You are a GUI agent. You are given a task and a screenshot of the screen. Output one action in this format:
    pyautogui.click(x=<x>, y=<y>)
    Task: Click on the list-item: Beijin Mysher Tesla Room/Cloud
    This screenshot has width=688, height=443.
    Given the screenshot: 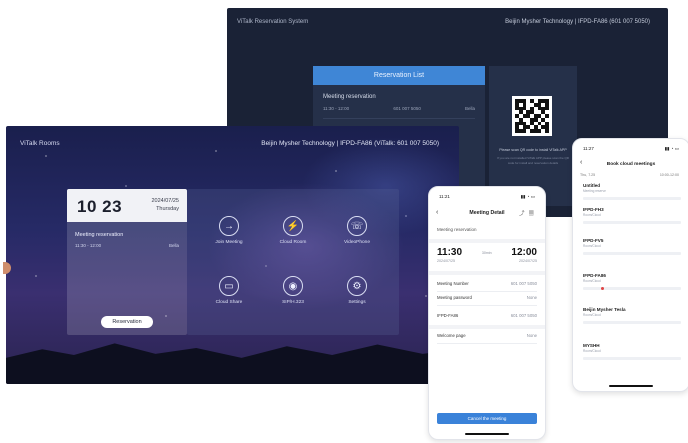 What is the action you would take?
    pyautogui.click(x=633, y=312)
    